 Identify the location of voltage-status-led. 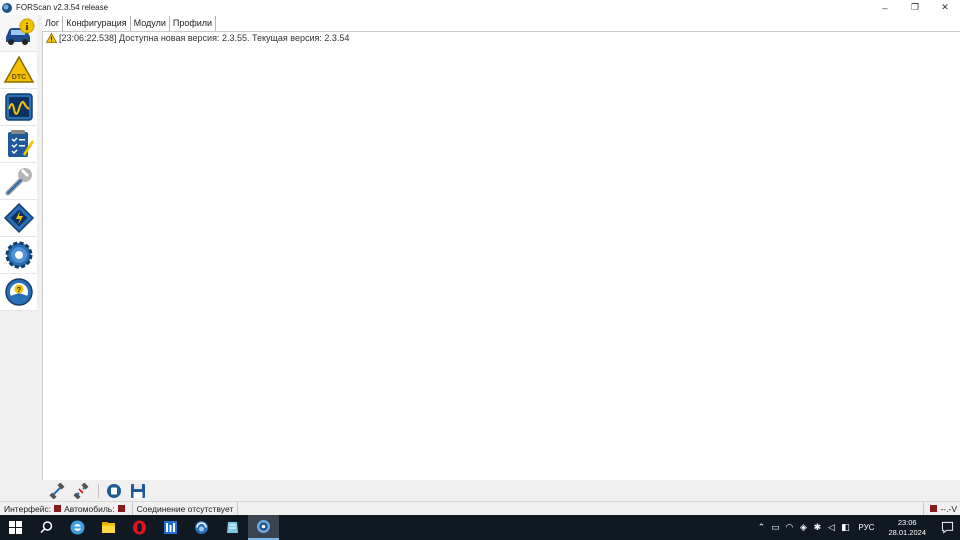
(934, 508).